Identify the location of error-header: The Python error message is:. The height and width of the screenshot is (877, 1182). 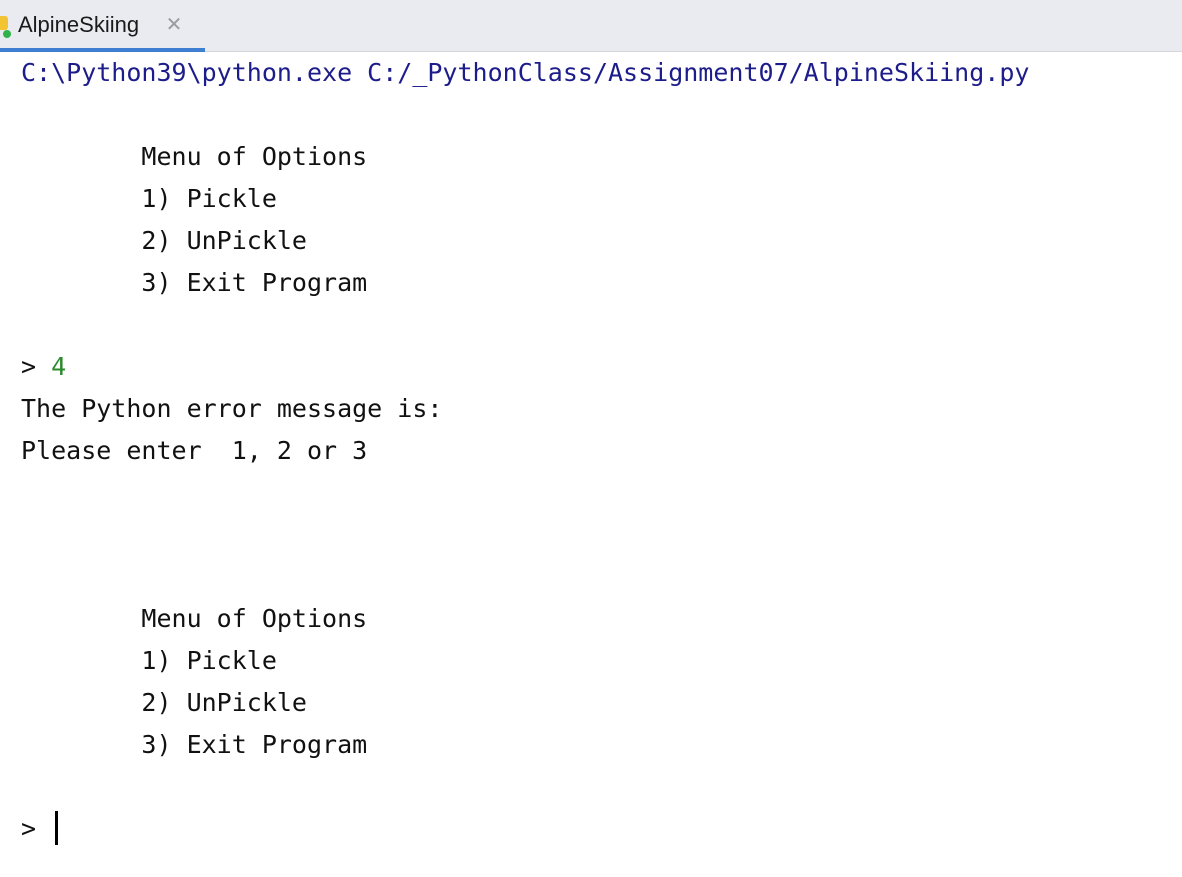
(232, 408).